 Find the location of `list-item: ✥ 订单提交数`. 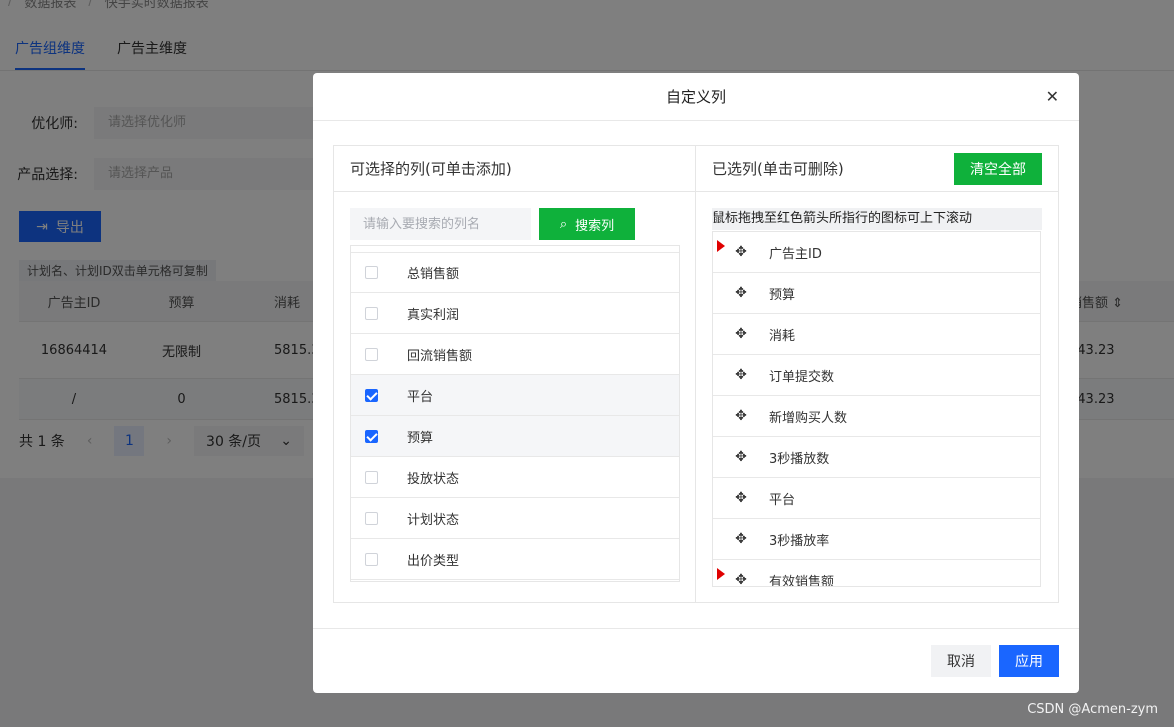

list-item: ✥ 订单提交数 is located at coordinates (876, 375).